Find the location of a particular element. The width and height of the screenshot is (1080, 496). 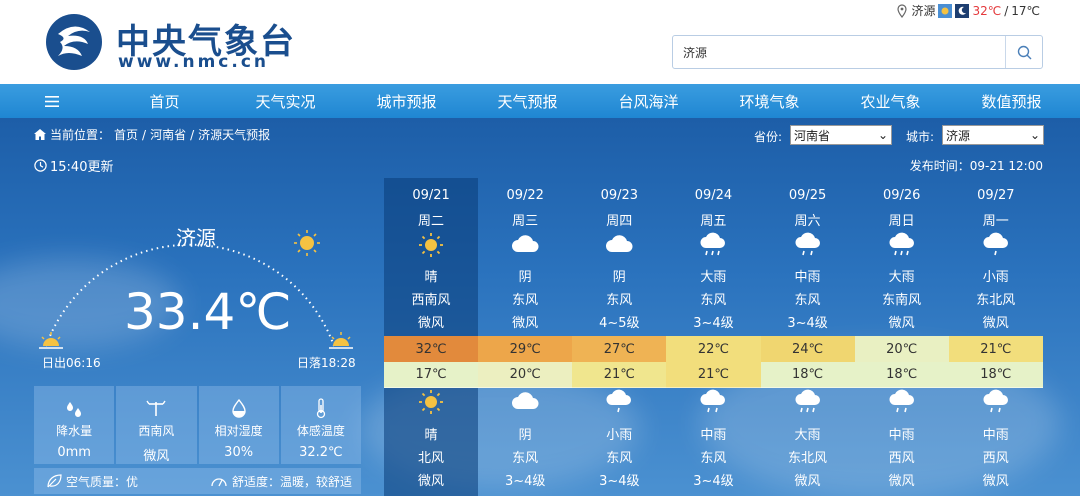

breadcrumb-province: 河南省 is located at coordinates (168, 134).